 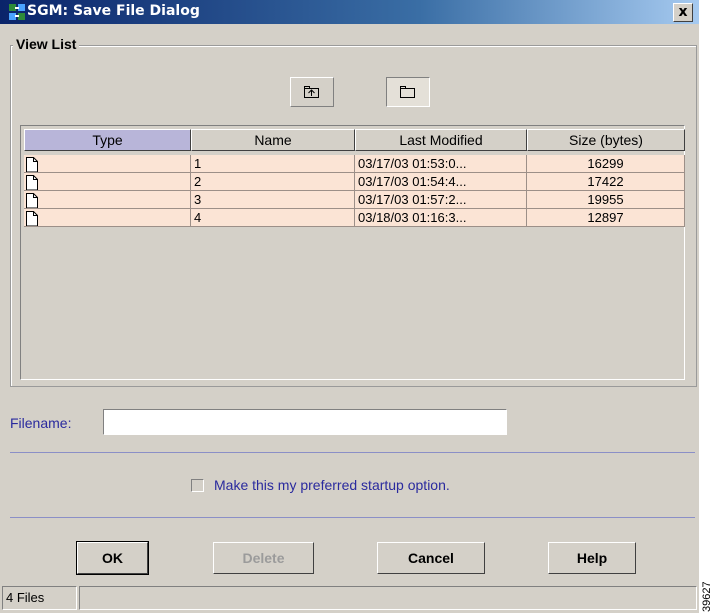 I want to click on figure-code: 39627, so click(x=707, y=596).